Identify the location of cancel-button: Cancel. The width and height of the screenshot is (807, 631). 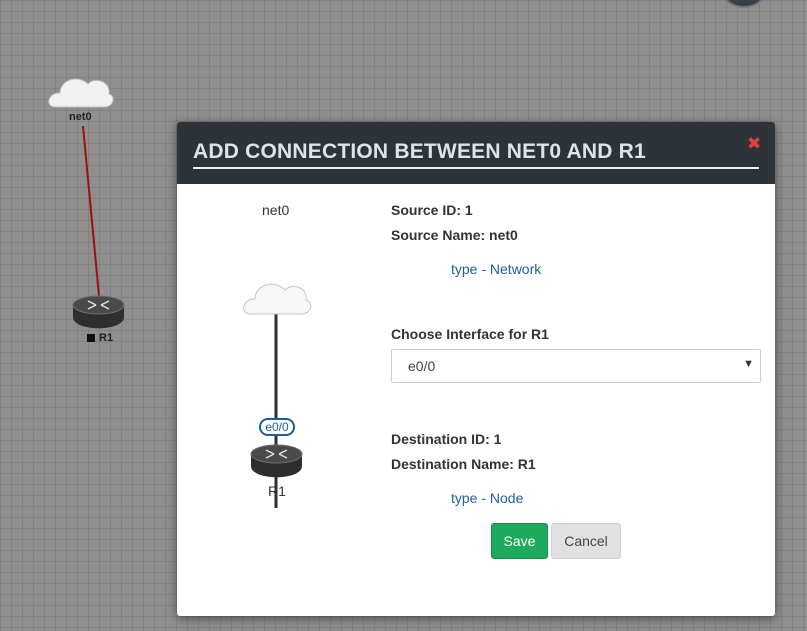
(586, 541).